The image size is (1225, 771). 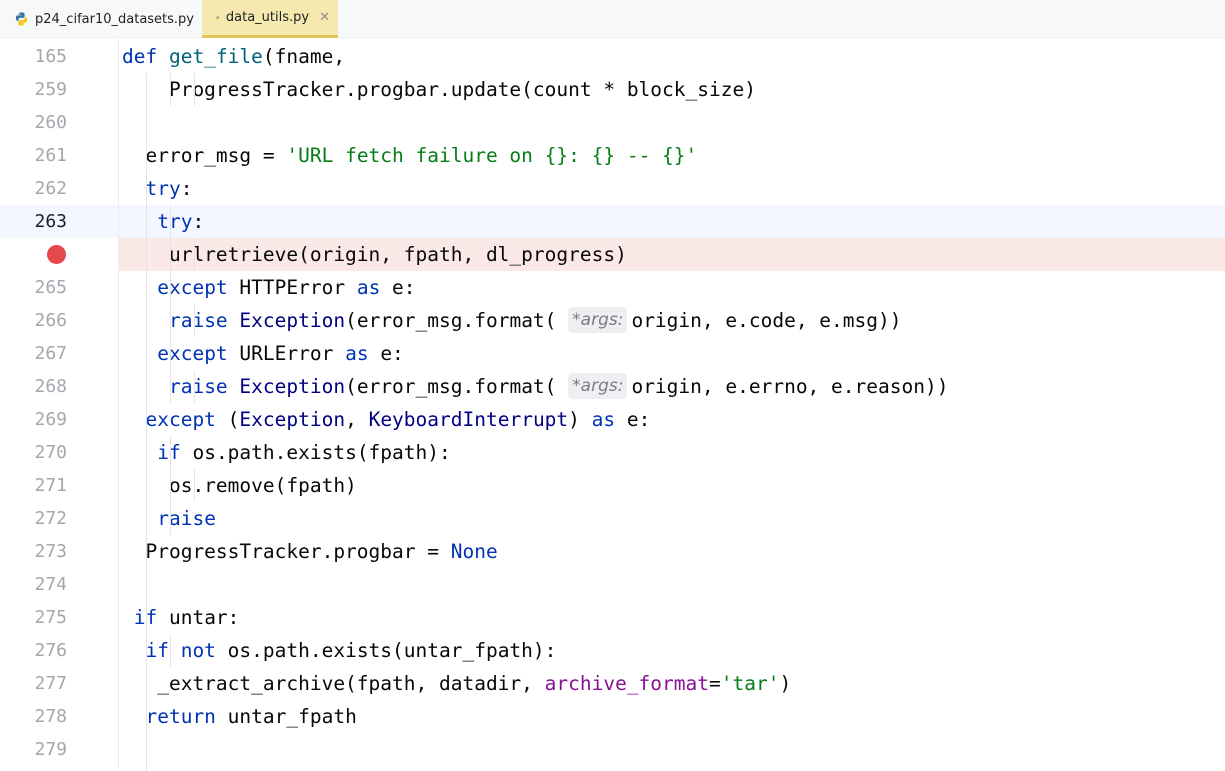 What do you see at coordinates (118, 403) in the screenshot?
I see `gutter-separator` at bounding box center [118, 403].